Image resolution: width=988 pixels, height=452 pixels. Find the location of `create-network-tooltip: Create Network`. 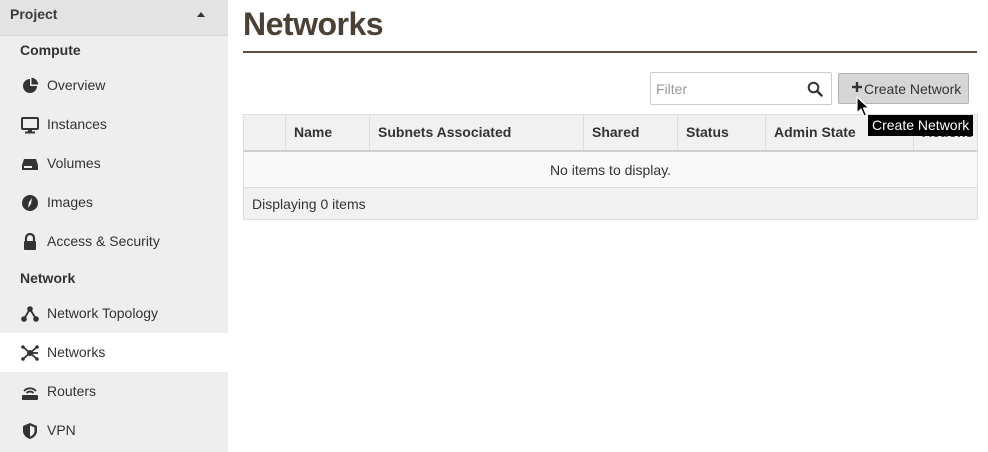

create-network-tooltip: Create Network is located at coordinates (921, 125).